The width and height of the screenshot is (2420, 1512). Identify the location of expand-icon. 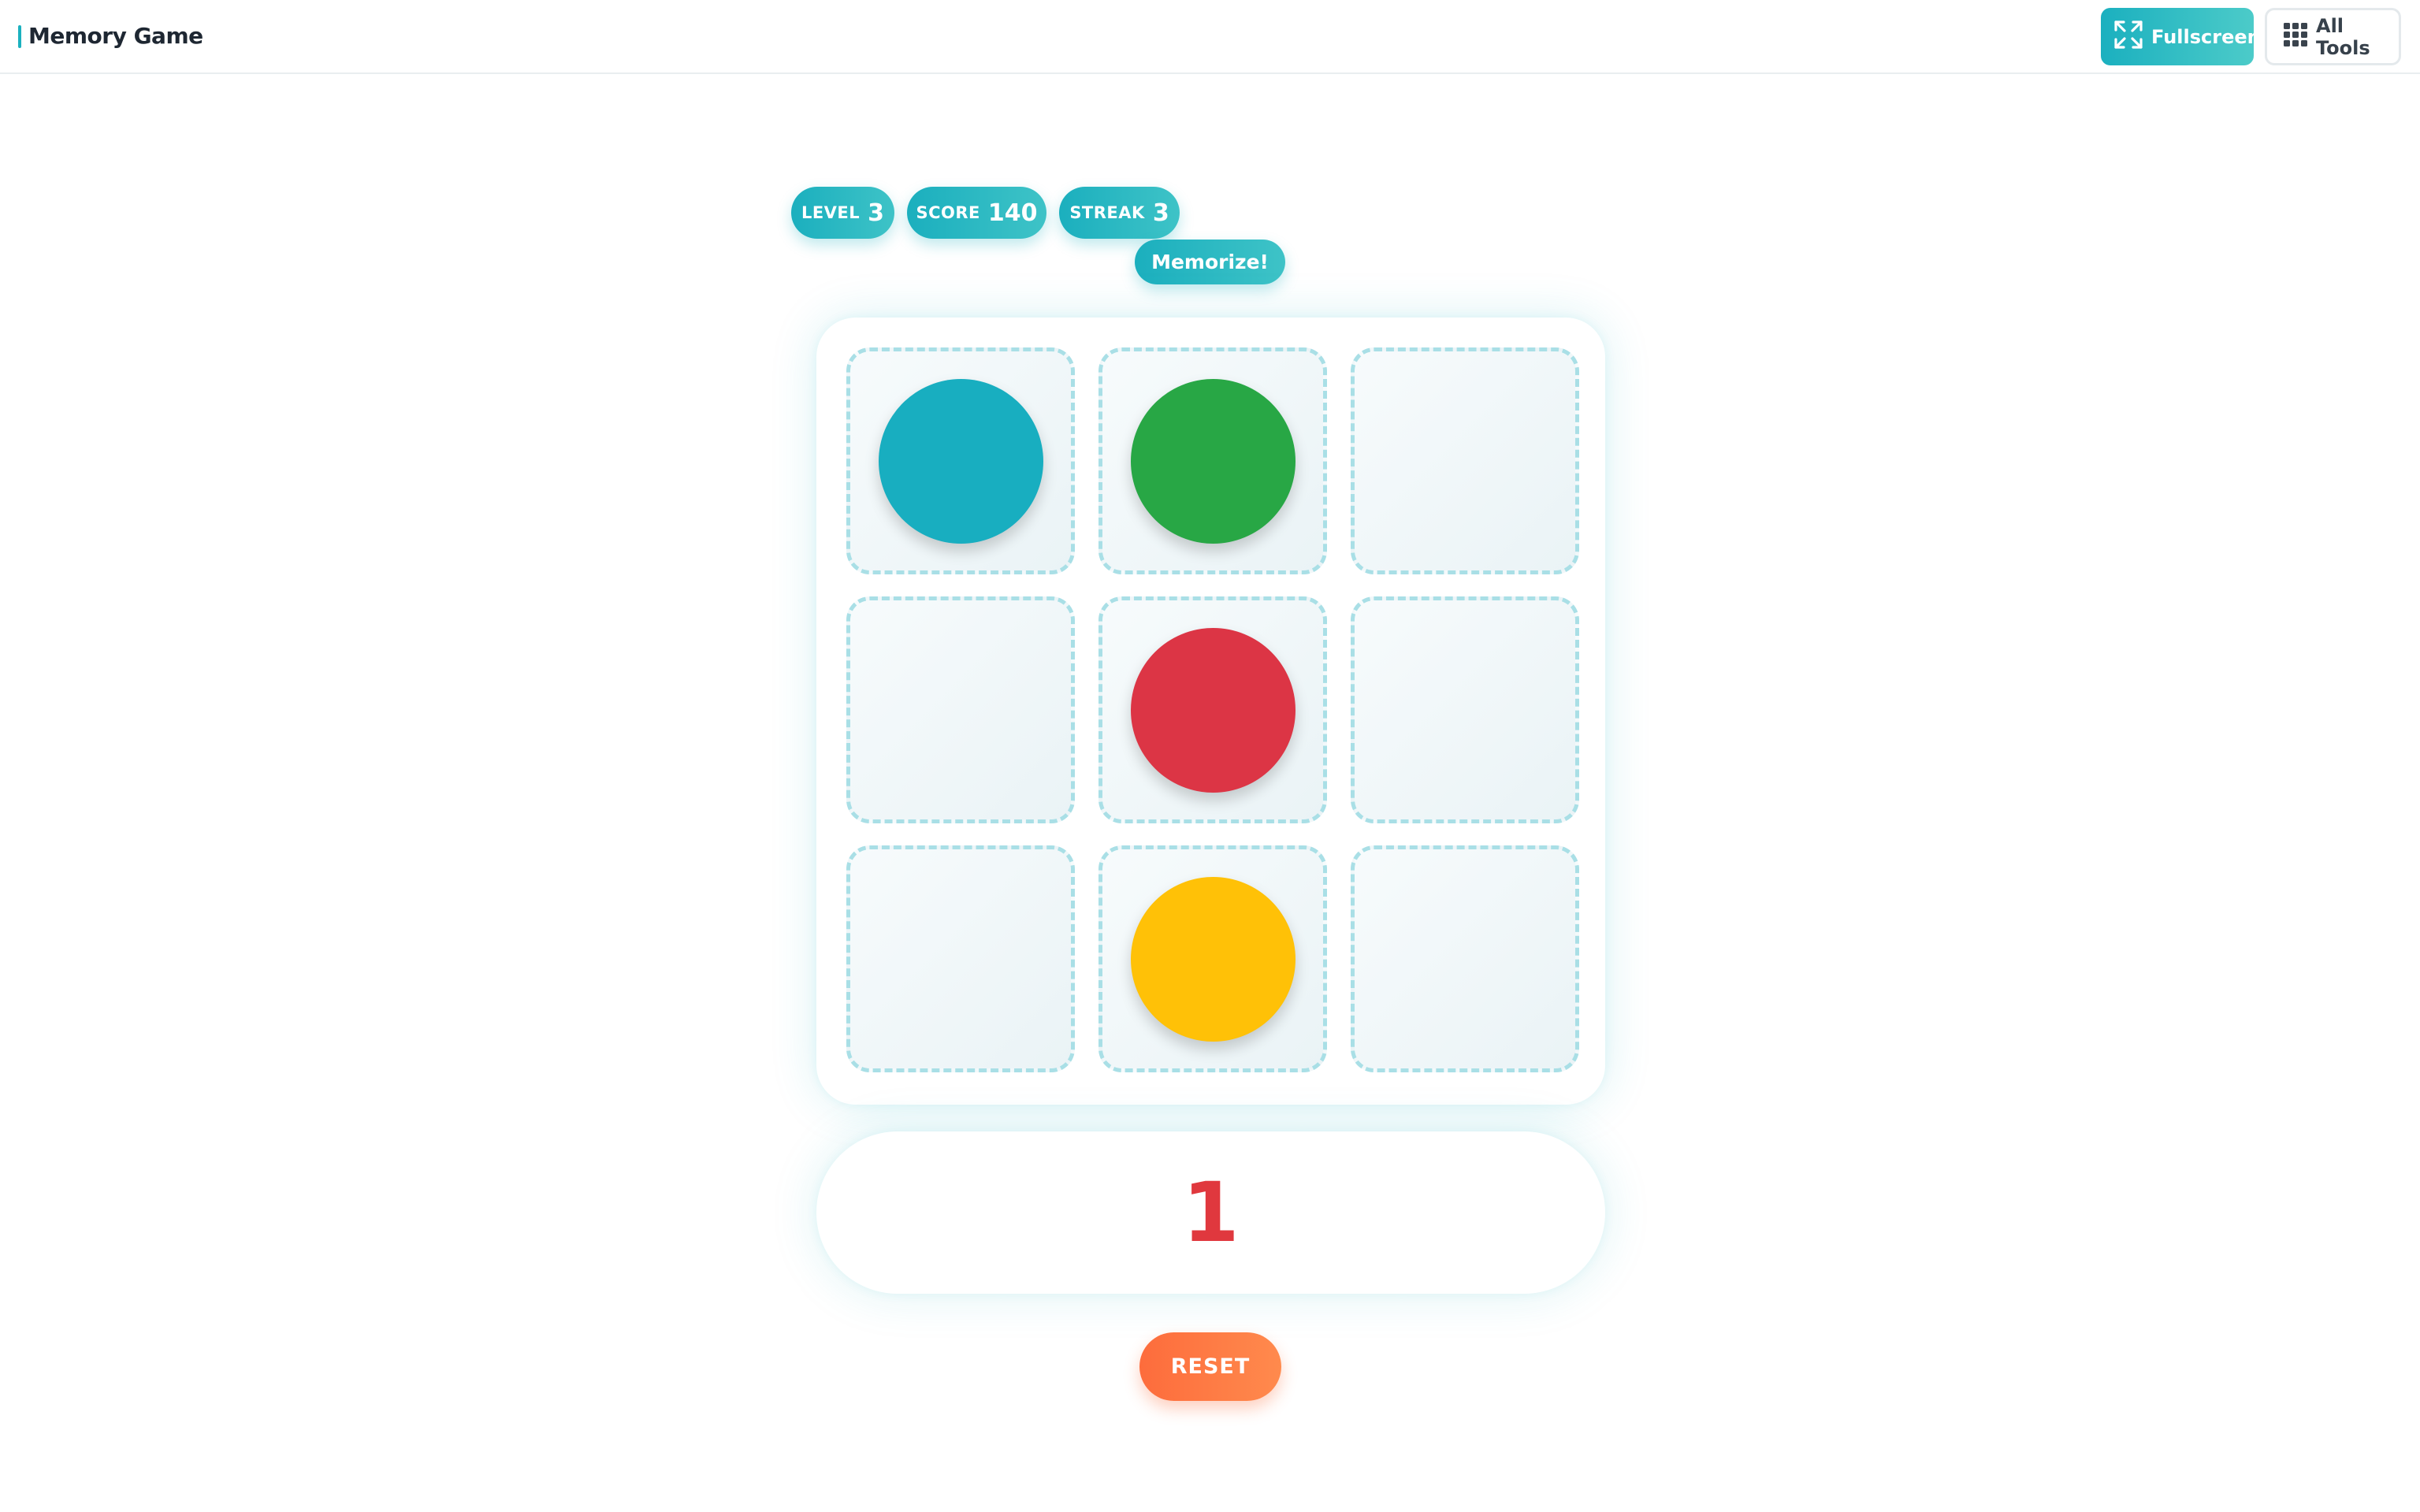
(2128, 37).